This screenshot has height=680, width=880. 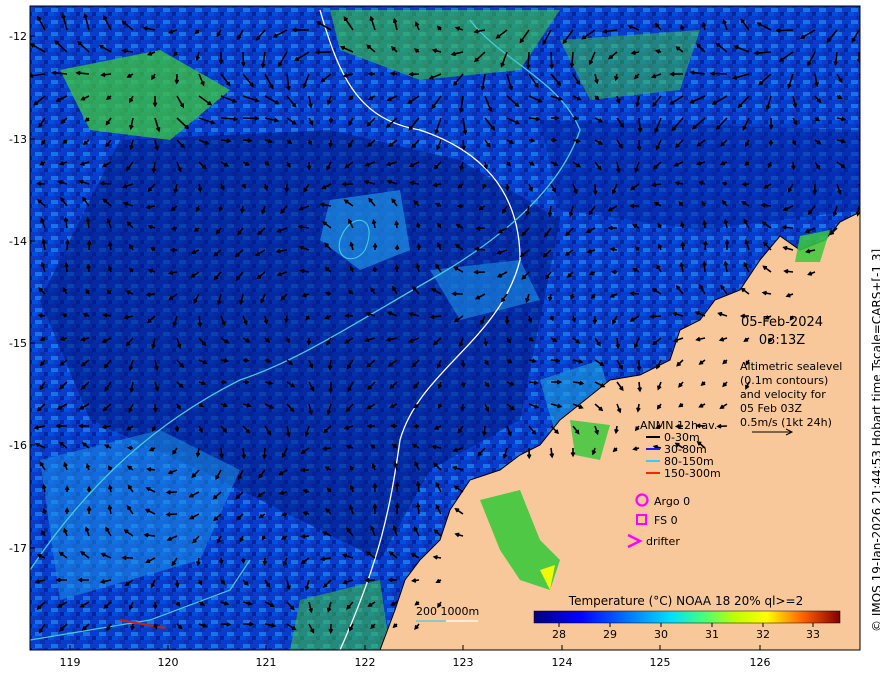 I want to click on x-tick-label: 121, so click(x=266, y=662).